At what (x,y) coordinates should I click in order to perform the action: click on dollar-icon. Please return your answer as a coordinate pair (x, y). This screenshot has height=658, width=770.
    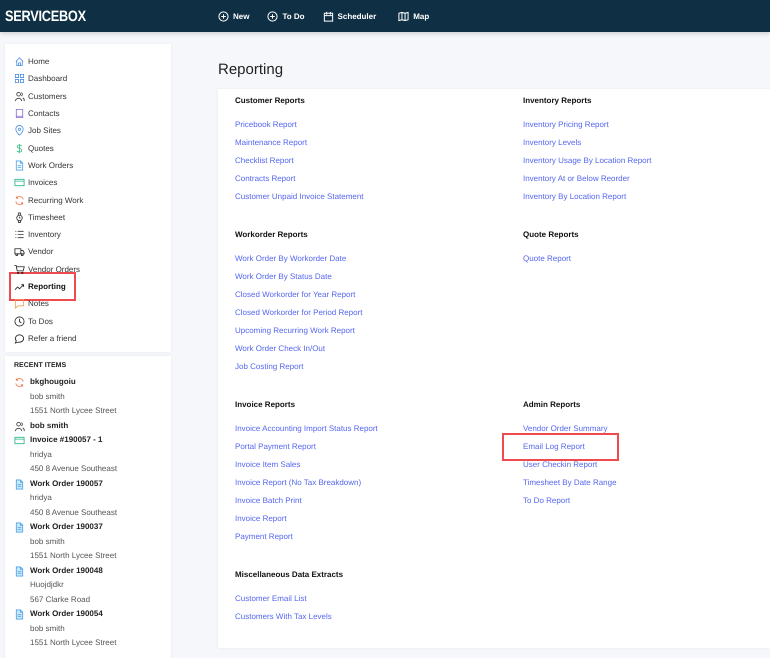
    Looking at the image, I should click on (19, 148).